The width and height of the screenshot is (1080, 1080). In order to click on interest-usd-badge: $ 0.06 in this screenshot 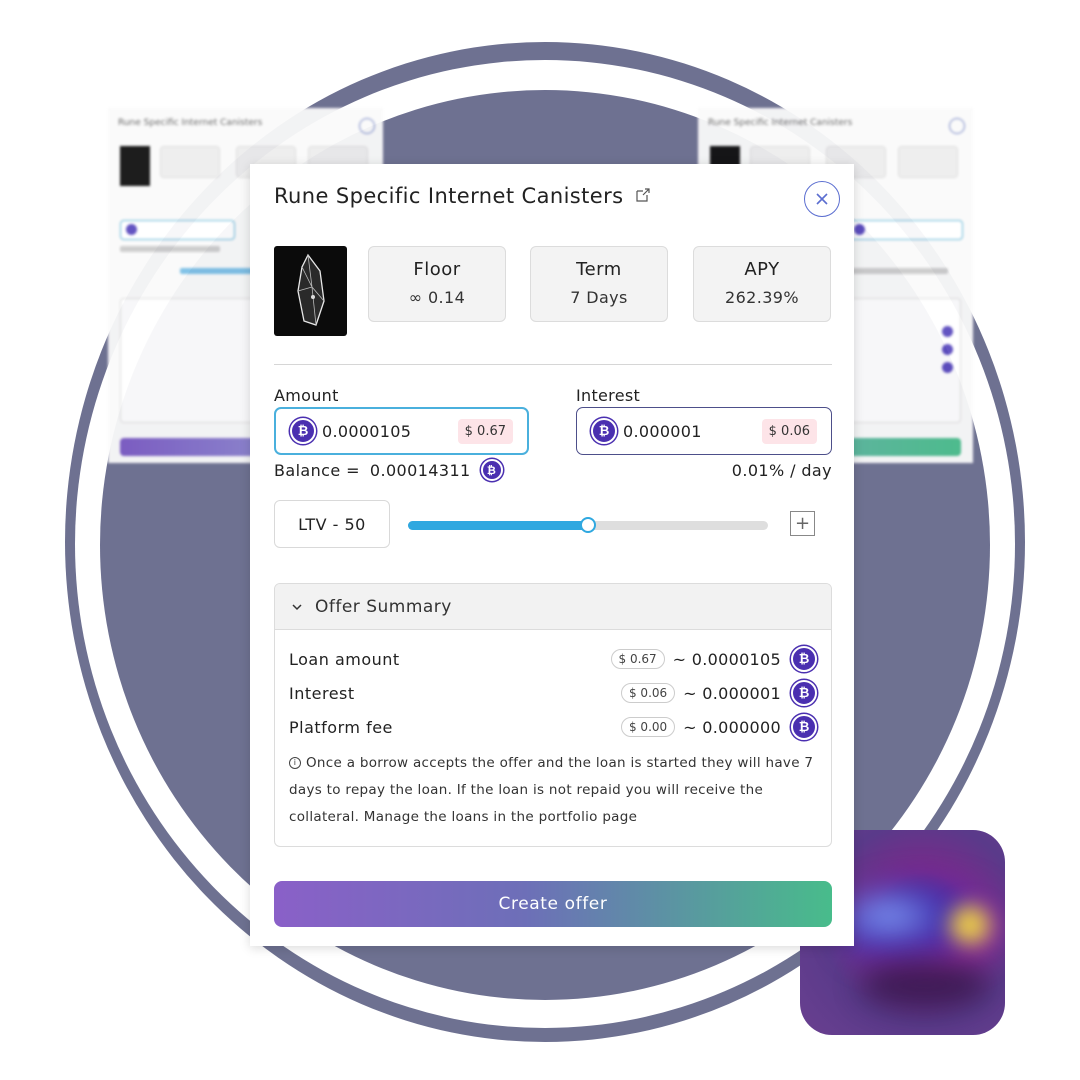, I will do `click(789, 431)`.